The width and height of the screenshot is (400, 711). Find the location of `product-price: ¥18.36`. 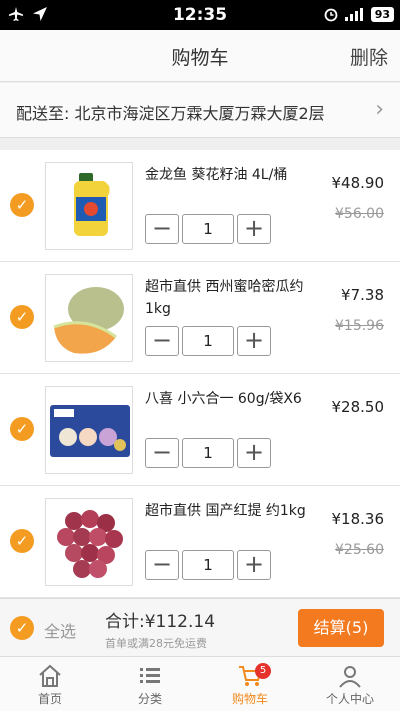

product-price: ¥18.36 is located at coordinates (358, 519).